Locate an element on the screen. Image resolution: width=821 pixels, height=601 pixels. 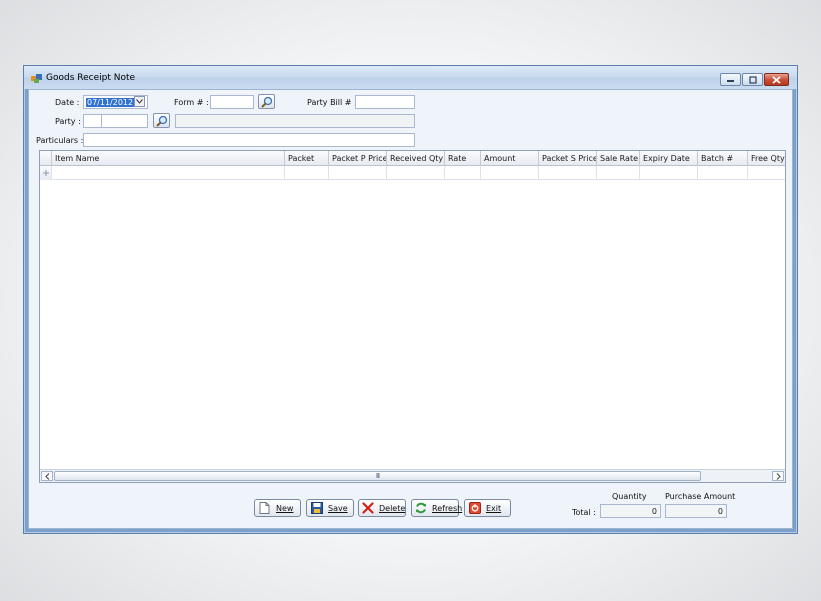
cell-sale-rate is located at coordinates (618, 173).